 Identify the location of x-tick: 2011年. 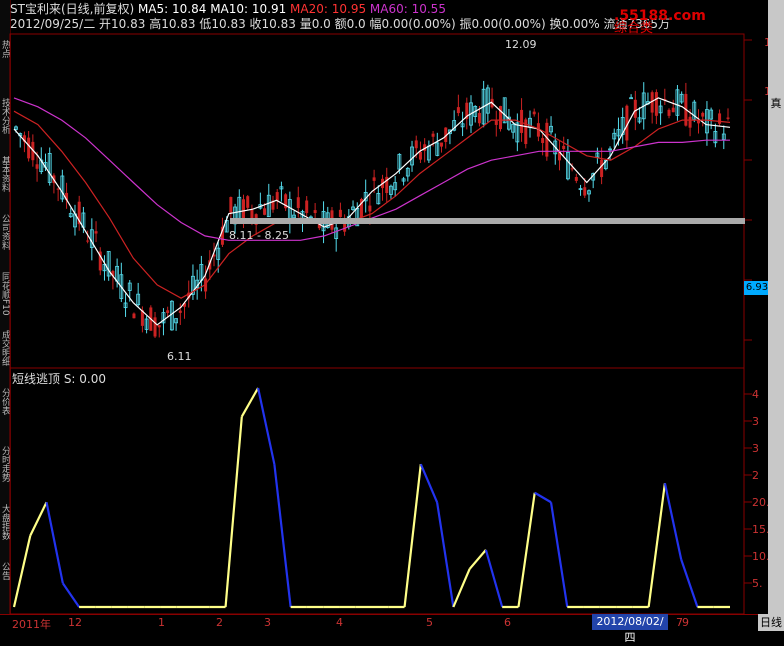
(31, 624).